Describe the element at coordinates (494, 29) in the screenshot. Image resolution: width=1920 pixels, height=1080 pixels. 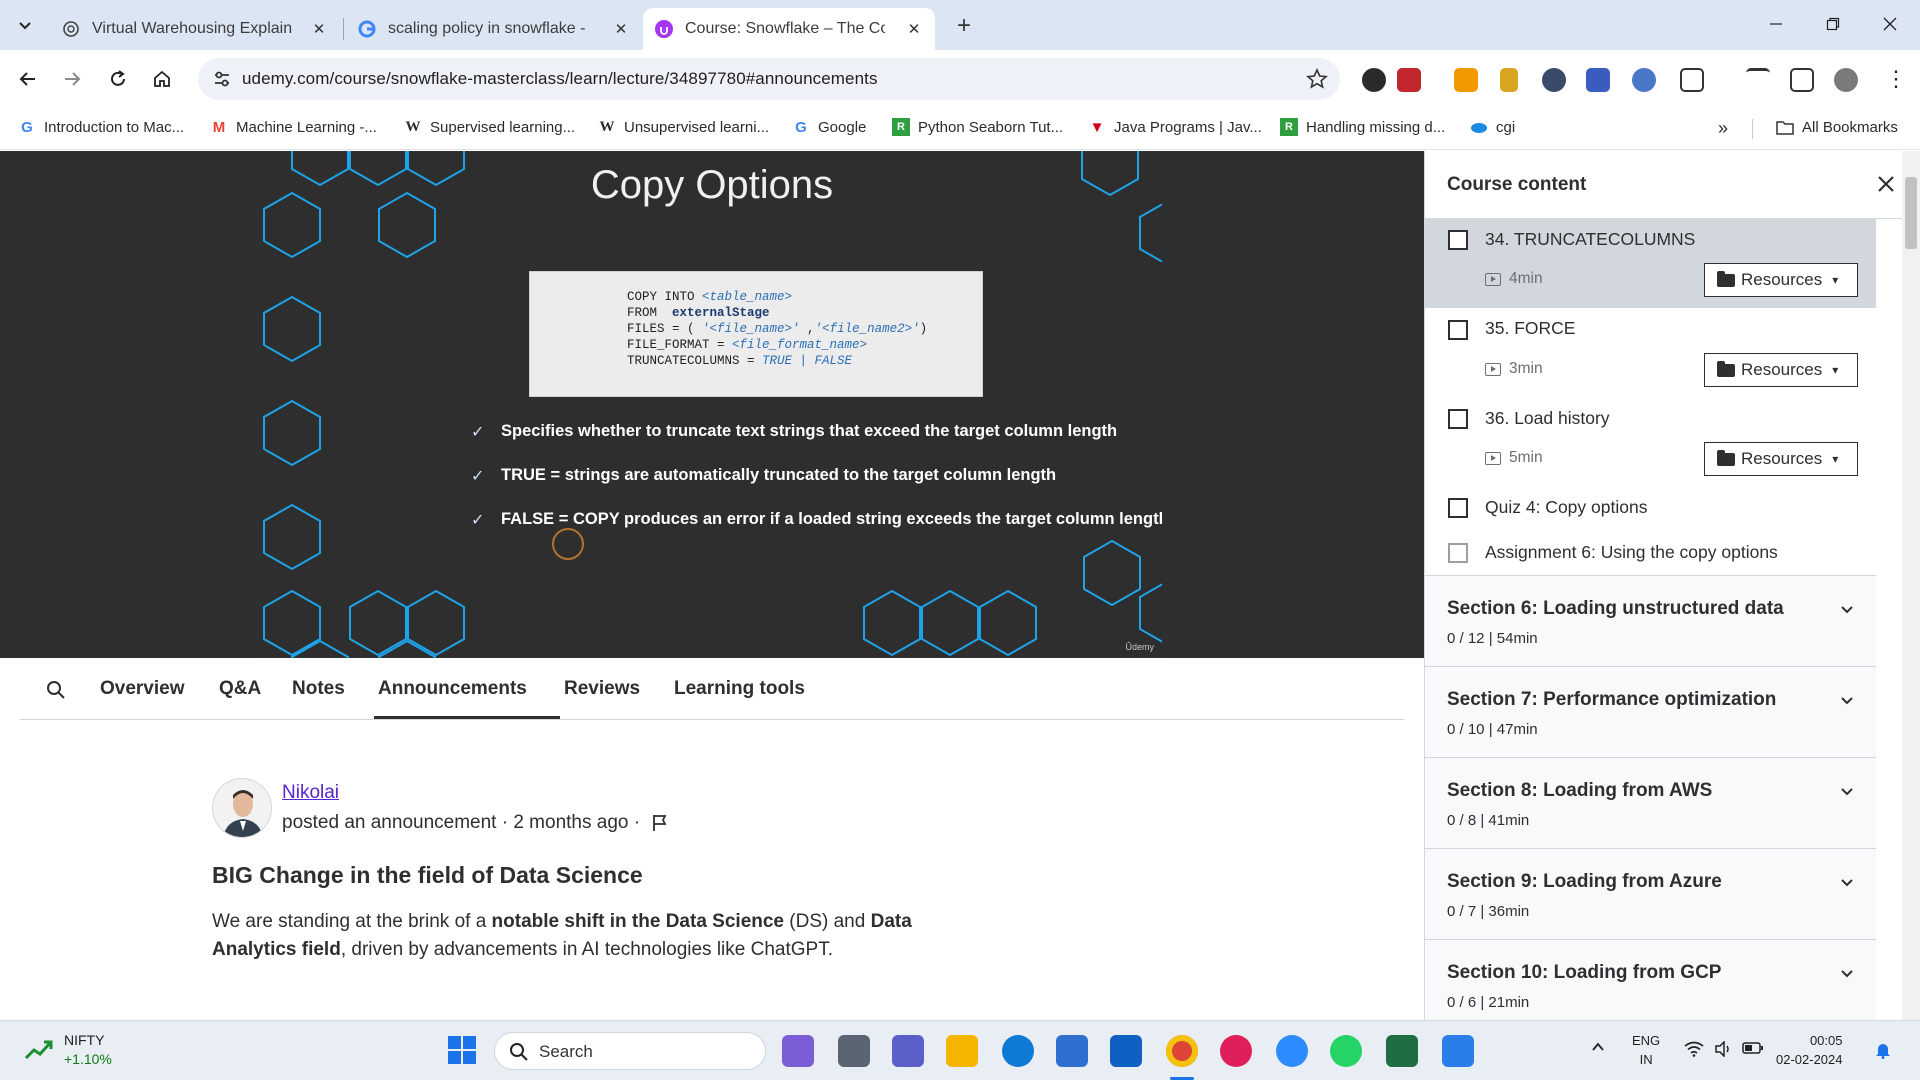
I see `tab-scaling-policy: scaling policy in snowflake - Go ✕` at that location.